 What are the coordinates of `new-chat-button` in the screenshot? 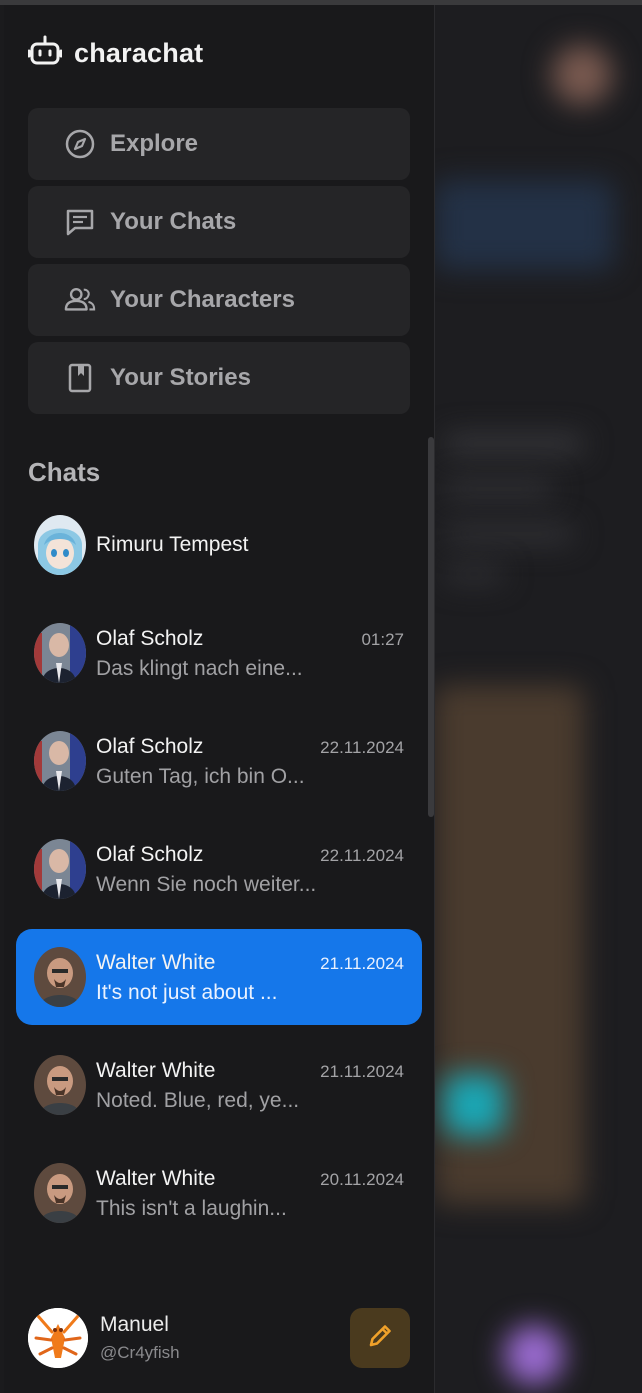 It's located at (380, 1338).